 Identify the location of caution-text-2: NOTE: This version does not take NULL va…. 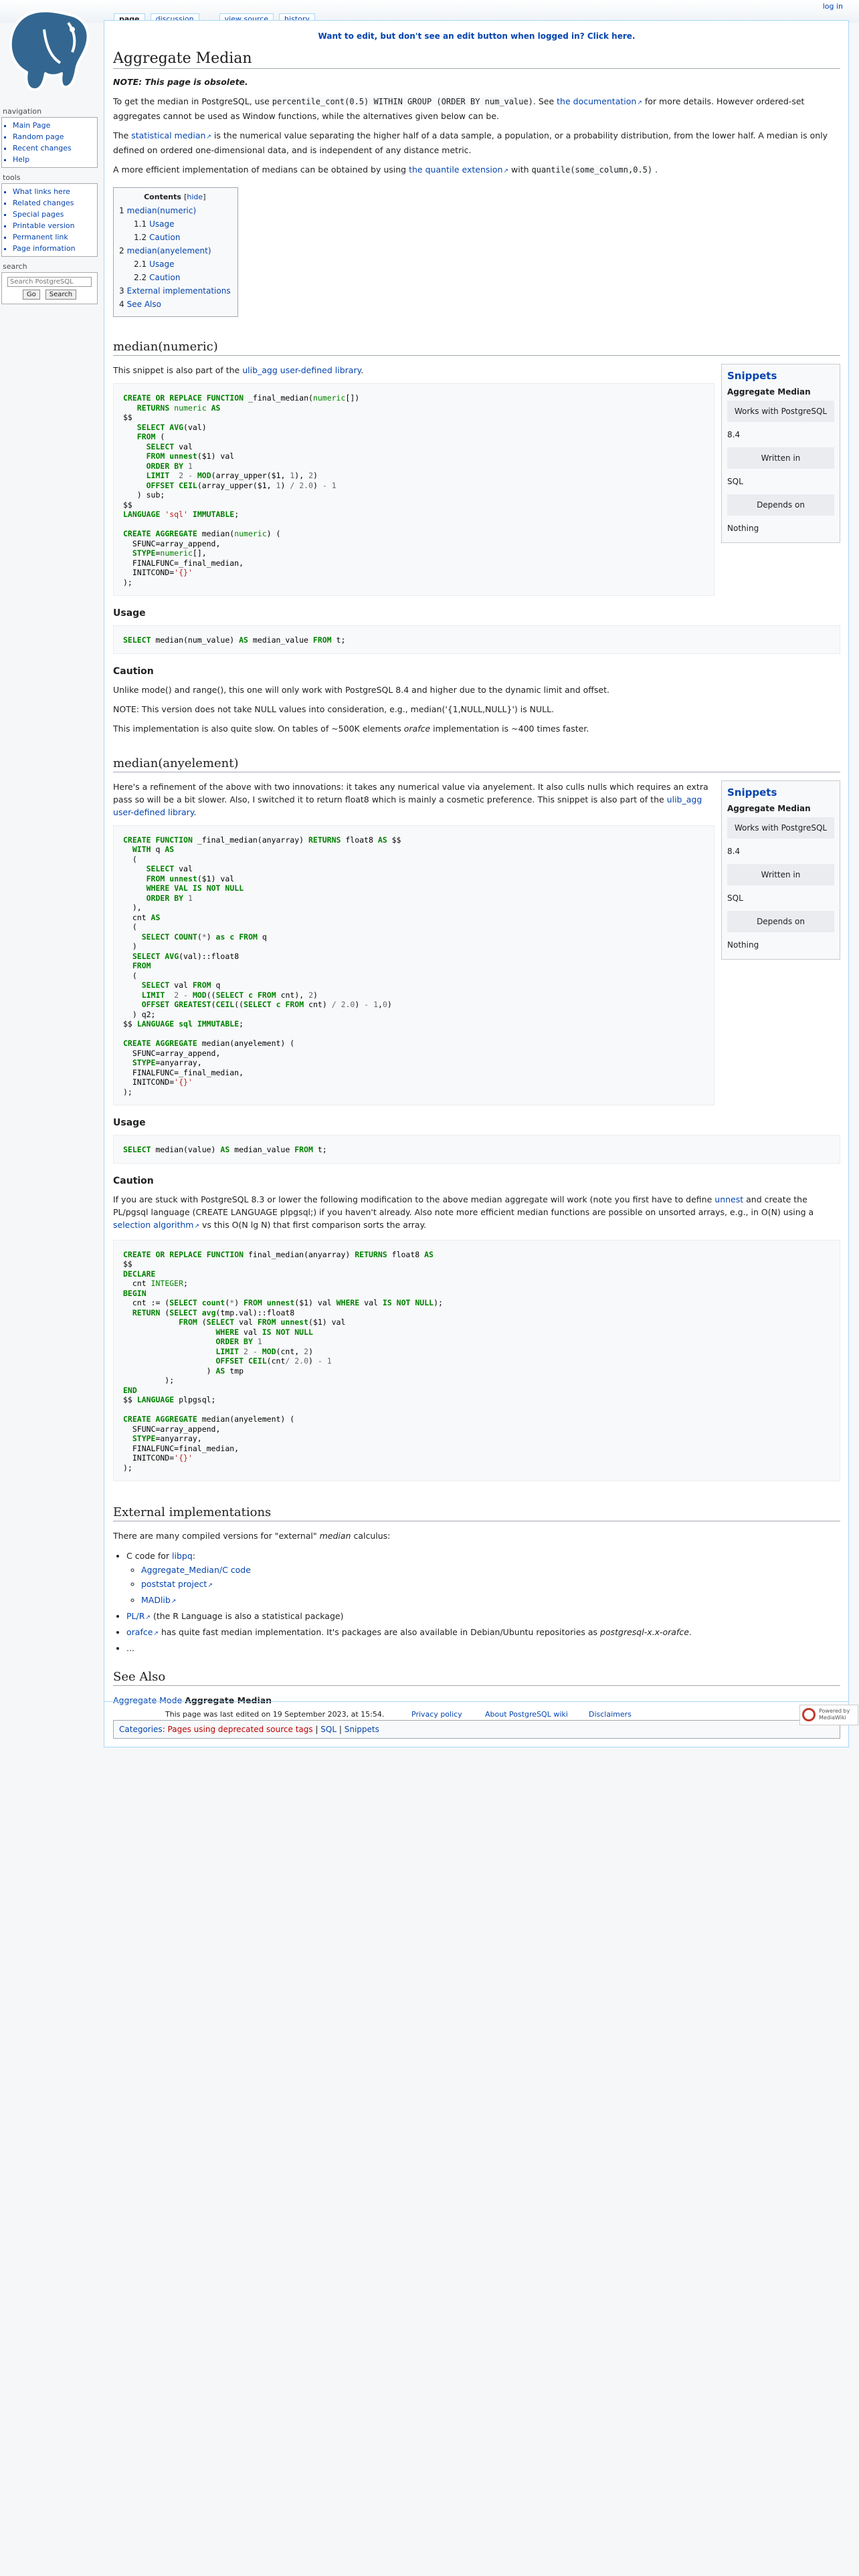
(334, 709).